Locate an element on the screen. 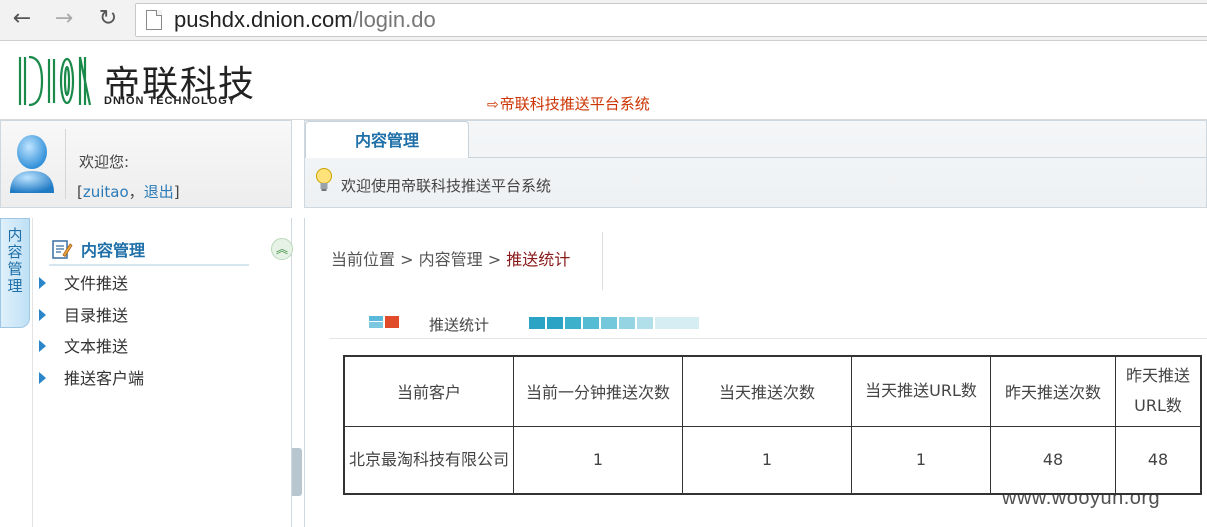  table-header-cell: 当天推送次数 is located at coordinates (767, 391).